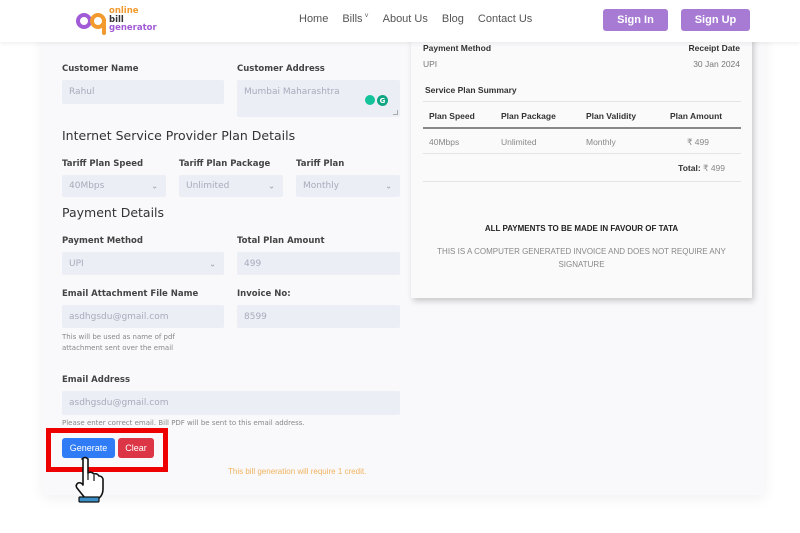 Image resolution: width=800 pixels, height=533 pixels. I want to click on tariff-speed-value: 40Mbps, so click(87, 186).